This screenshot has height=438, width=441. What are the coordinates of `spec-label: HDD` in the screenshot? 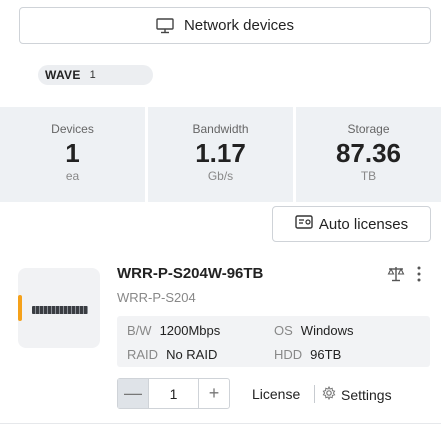 It's located at (288, 354).